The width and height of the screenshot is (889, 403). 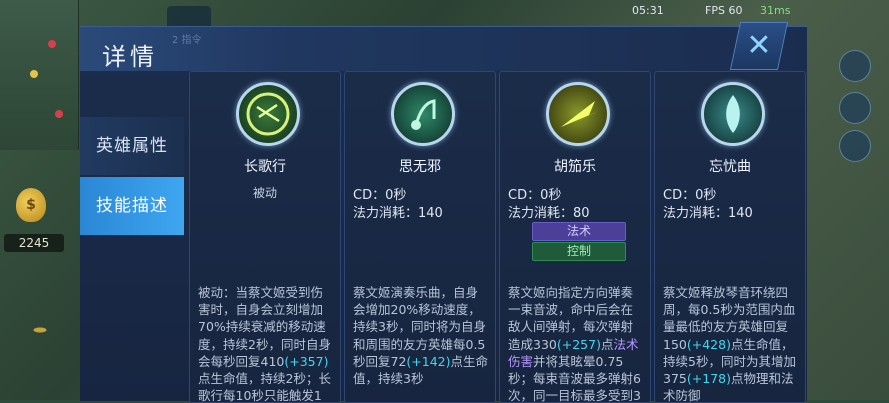 What do you see at coordinates (578, 114) in the screenshot?
I see `sound-wave-icon` at bounding box center [578, 114].